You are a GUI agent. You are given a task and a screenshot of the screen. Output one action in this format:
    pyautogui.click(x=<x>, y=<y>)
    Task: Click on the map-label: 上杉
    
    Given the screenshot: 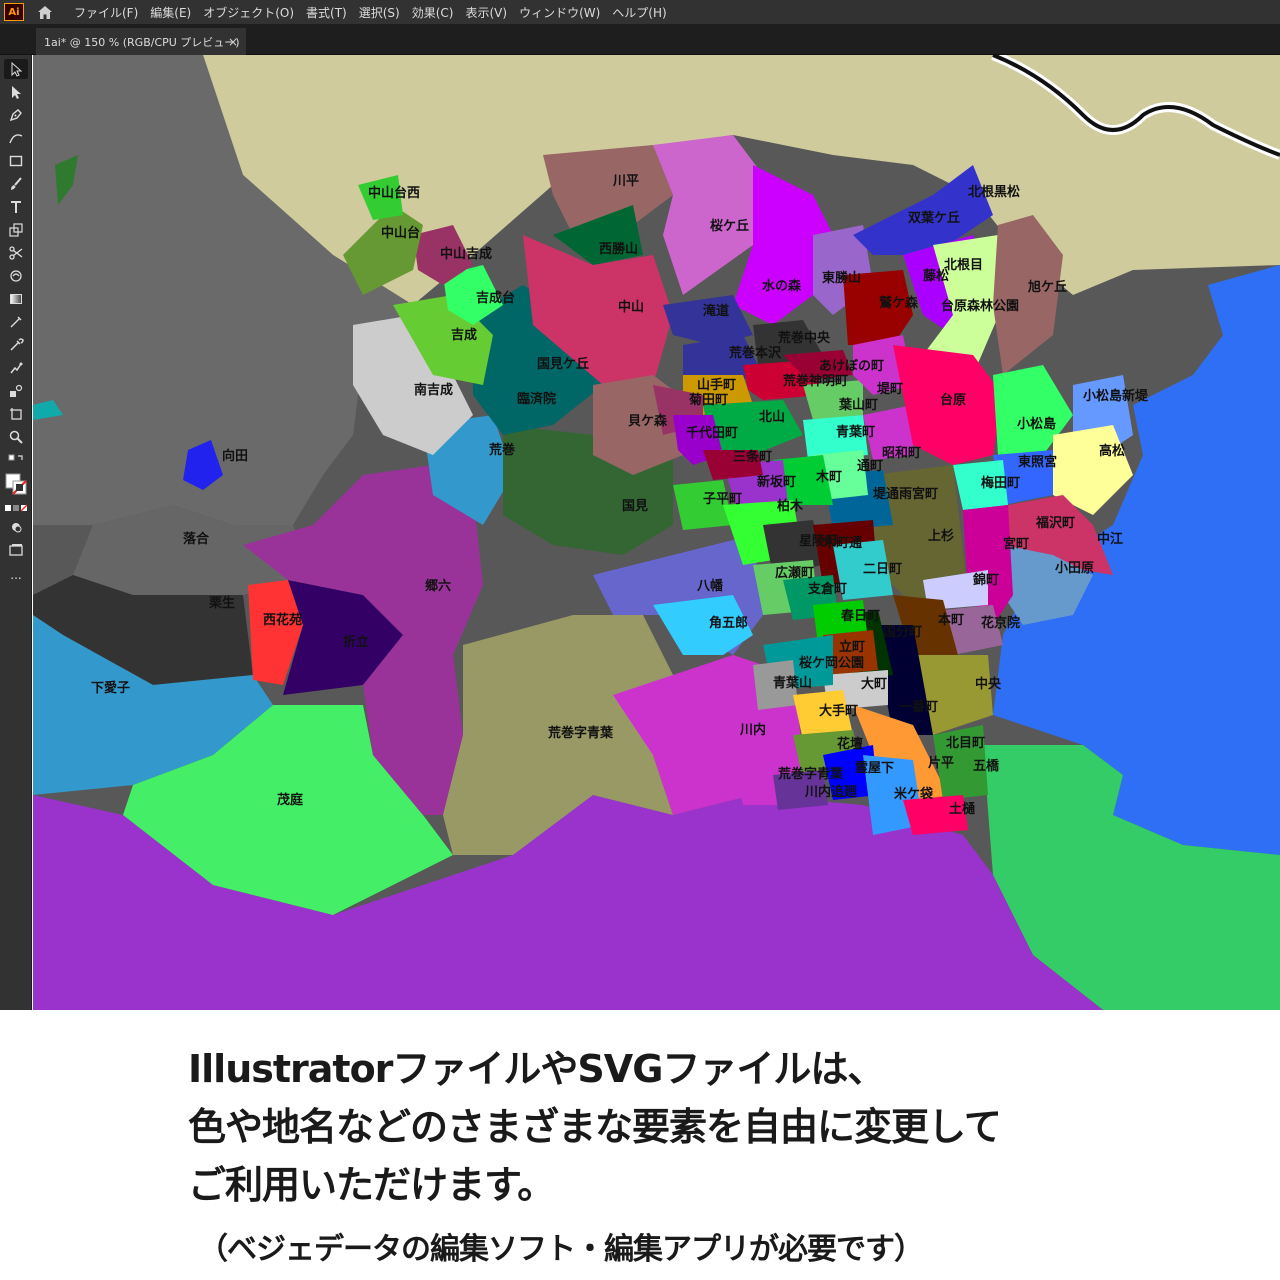 What is the action you would take?
    pyautogui.click(x=941, y=536)
    